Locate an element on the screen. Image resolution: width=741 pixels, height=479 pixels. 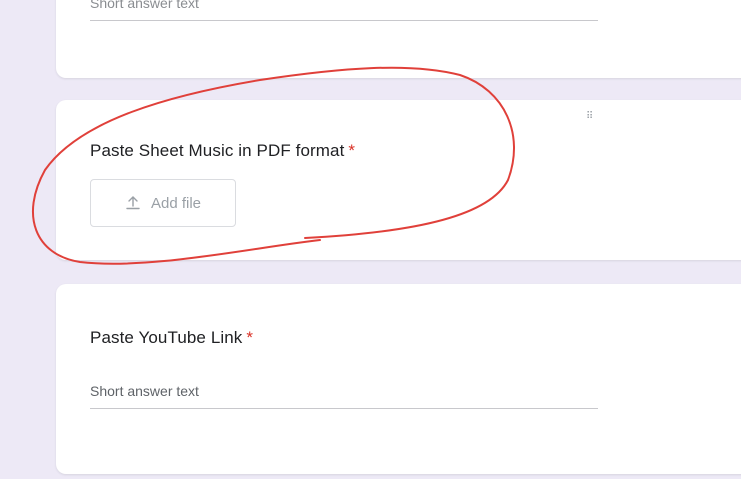
question-title-sheet-music: Paste Sheet Music in PDF format * is located at coordinates (222, 151).